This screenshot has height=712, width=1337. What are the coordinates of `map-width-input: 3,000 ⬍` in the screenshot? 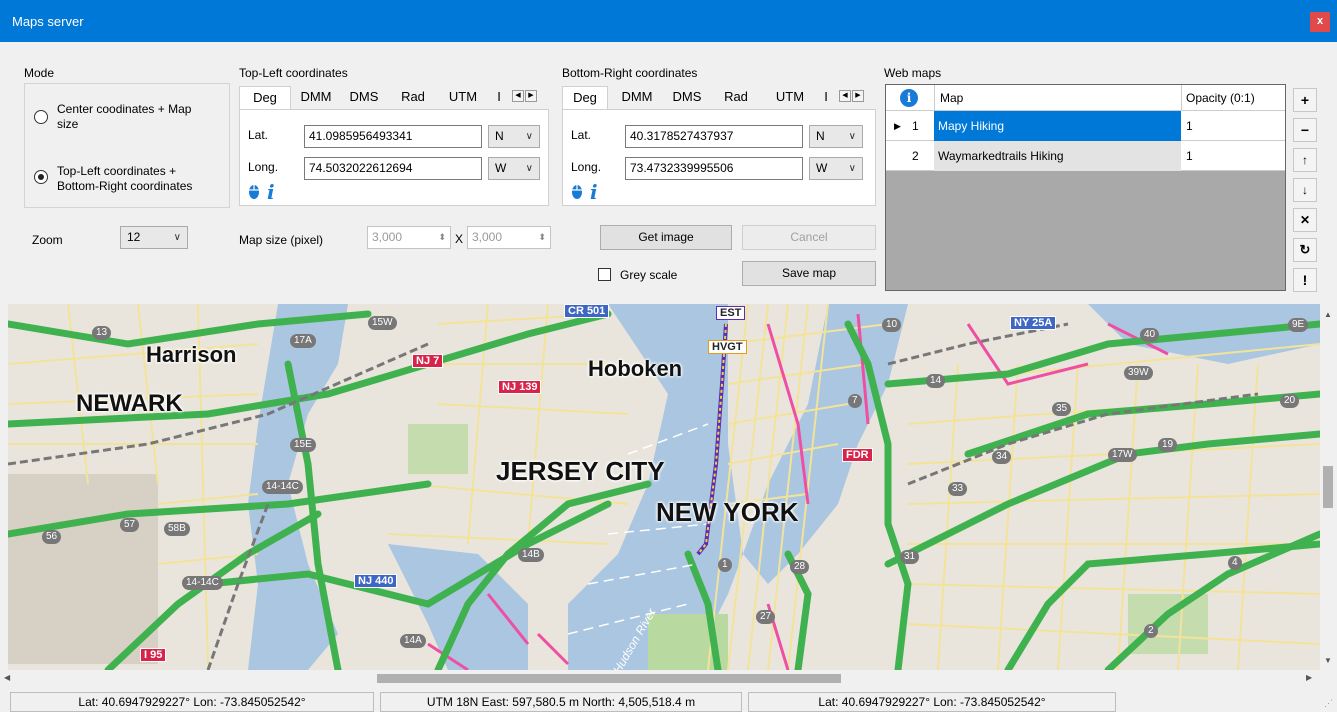 It's located at (409, 237).